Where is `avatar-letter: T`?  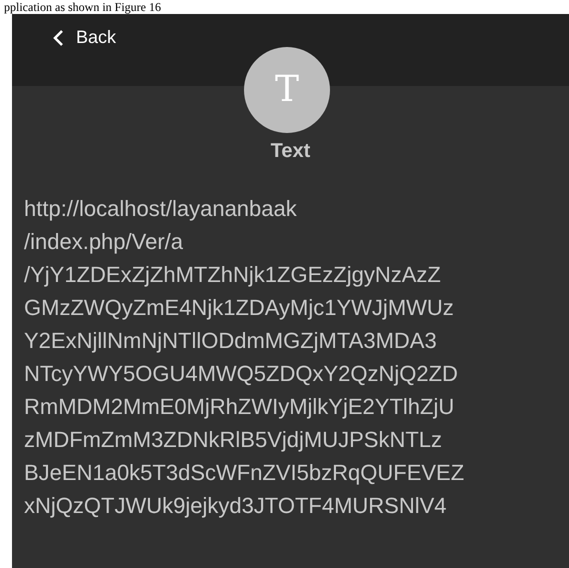 avatar-letter: T is located at coordinates (286, 90).